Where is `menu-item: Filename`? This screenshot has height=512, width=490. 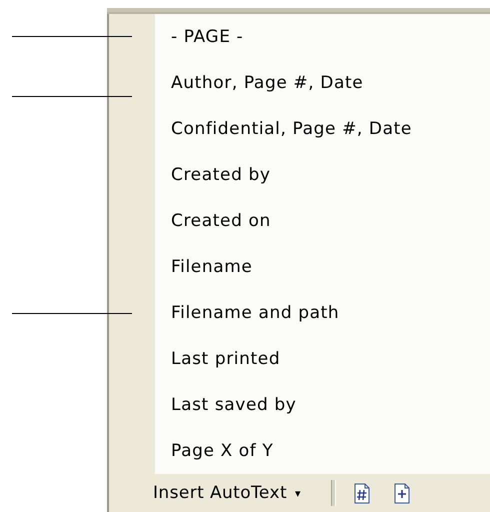
menu-item: Filename is located at coordinates (211, 267).